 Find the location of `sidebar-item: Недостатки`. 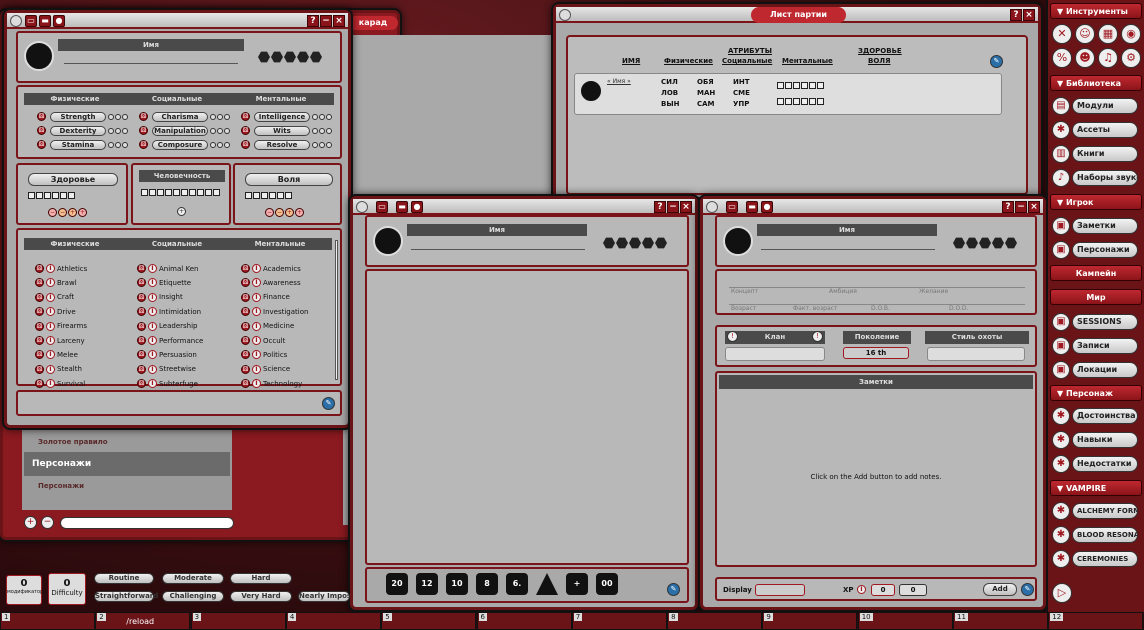

sidebar-item: Недостатки is located at coordinates (1105, 464).